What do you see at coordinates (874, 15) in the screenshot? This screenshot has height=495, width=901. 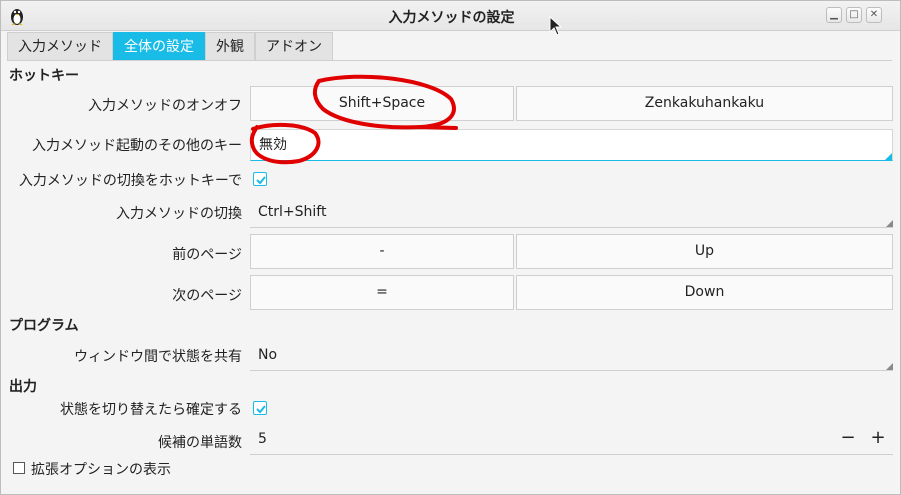 I see `close-button: ✕` at bounding box center [874, 15].